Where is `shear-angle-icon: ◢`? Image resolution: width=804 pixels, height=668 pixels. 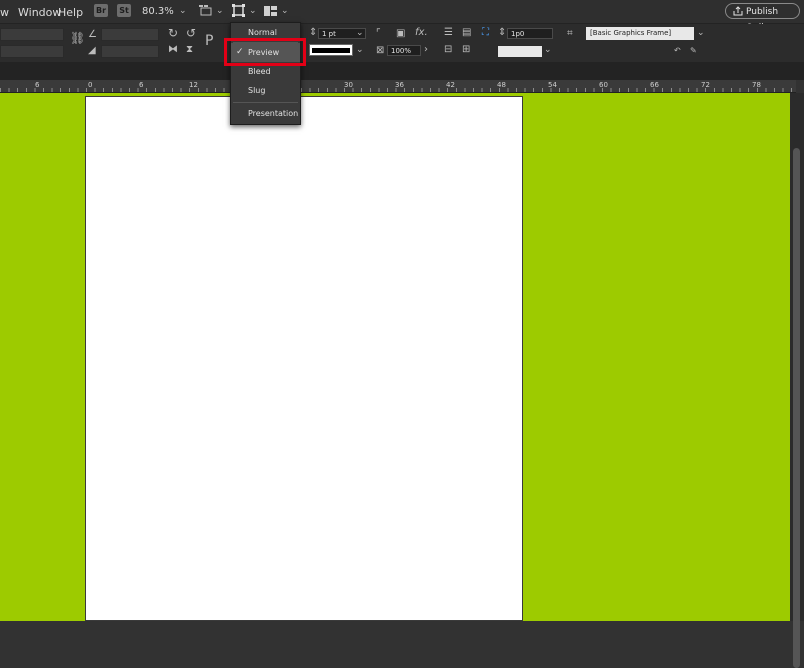
shear-angle-icon: ◢ is located at coordinates (92, 50).